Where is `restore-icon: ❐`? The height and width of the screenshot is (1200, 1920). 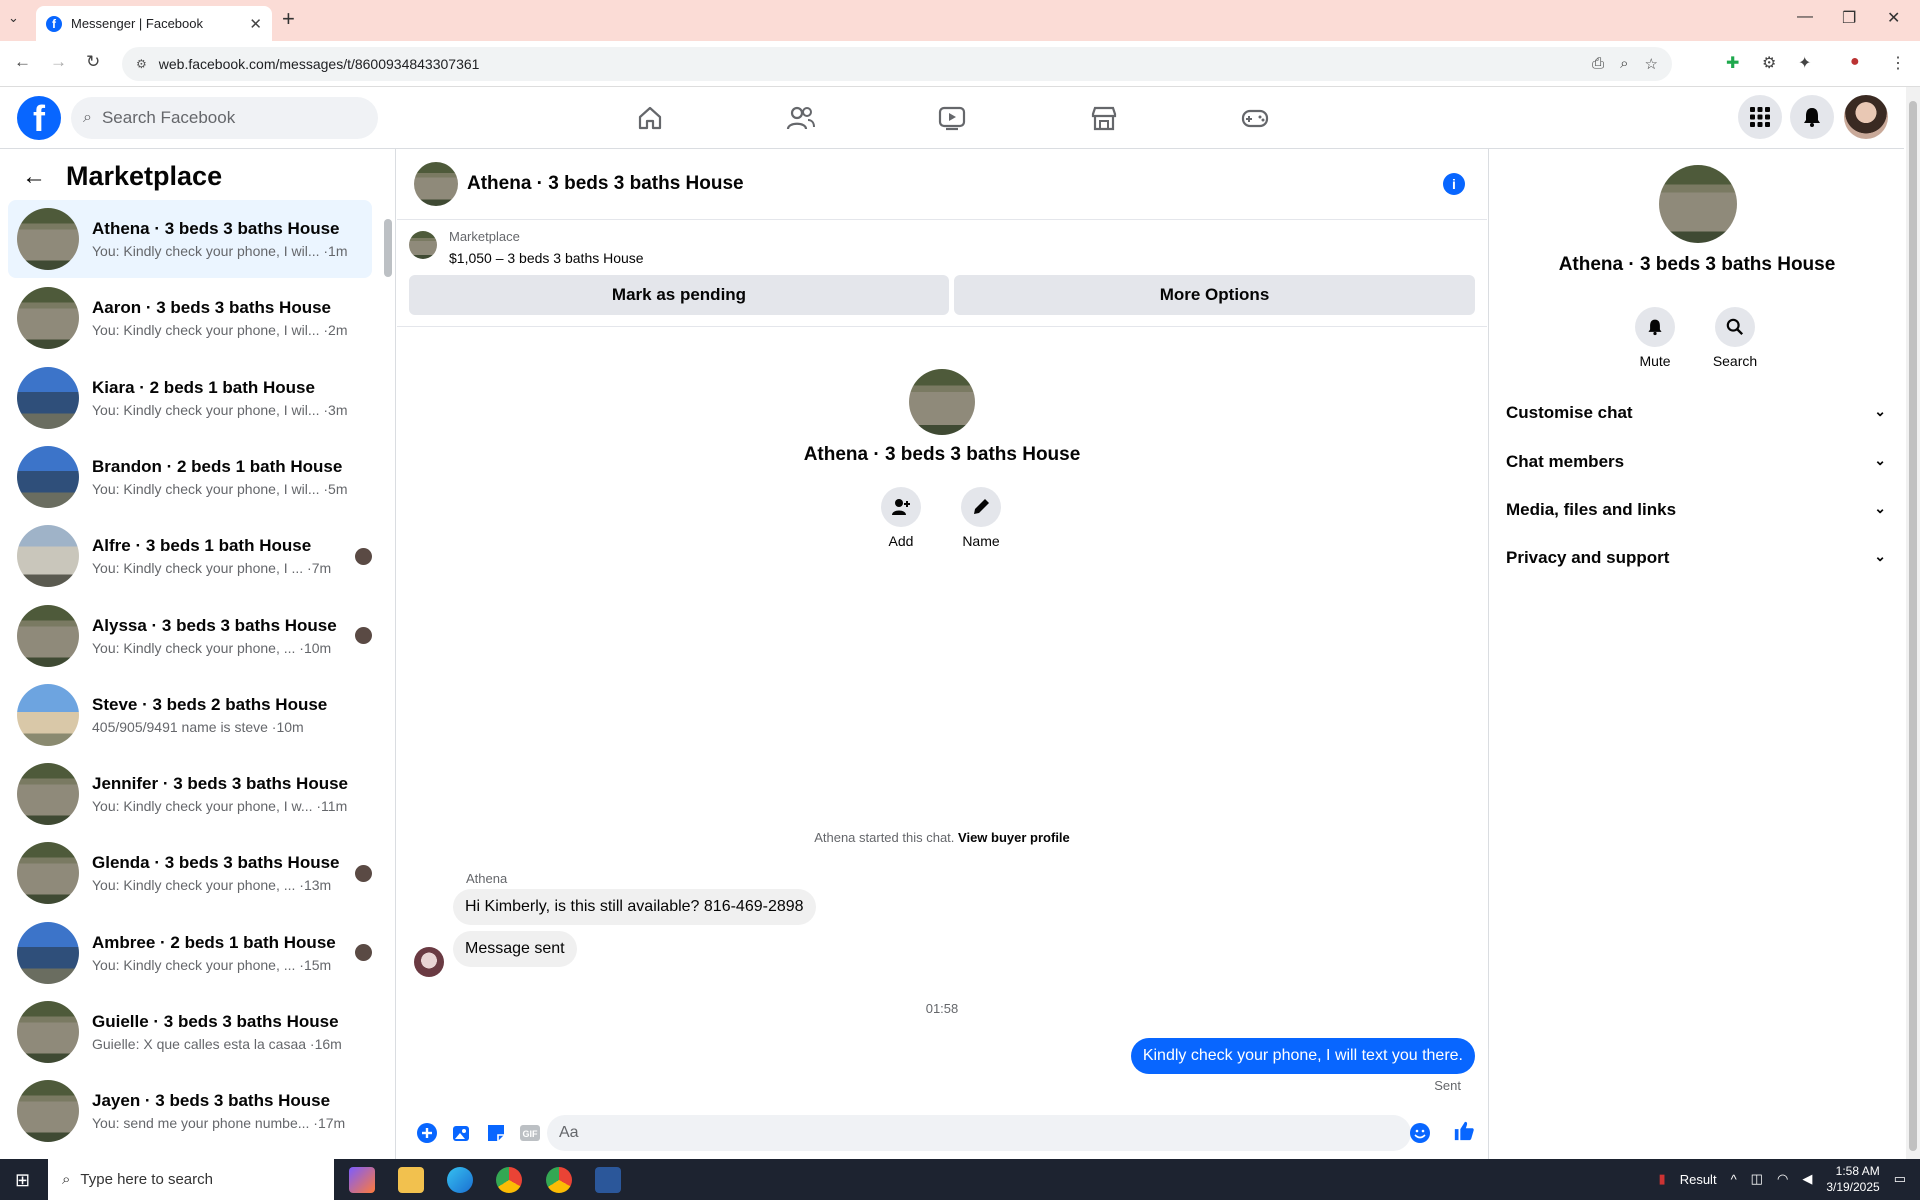 restore-icon: ❐ is located at coordinates (1849, 18).